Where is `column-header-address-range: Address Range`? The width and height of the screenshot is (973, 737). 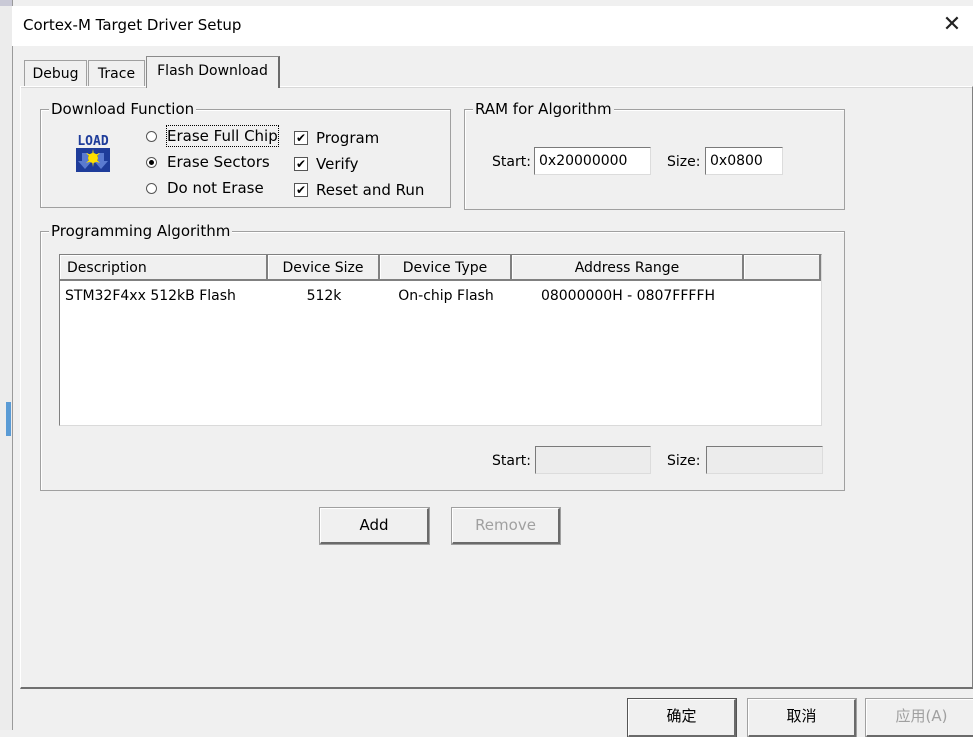
column-header-address-range: Address Range is located at coordinates (628, 268).